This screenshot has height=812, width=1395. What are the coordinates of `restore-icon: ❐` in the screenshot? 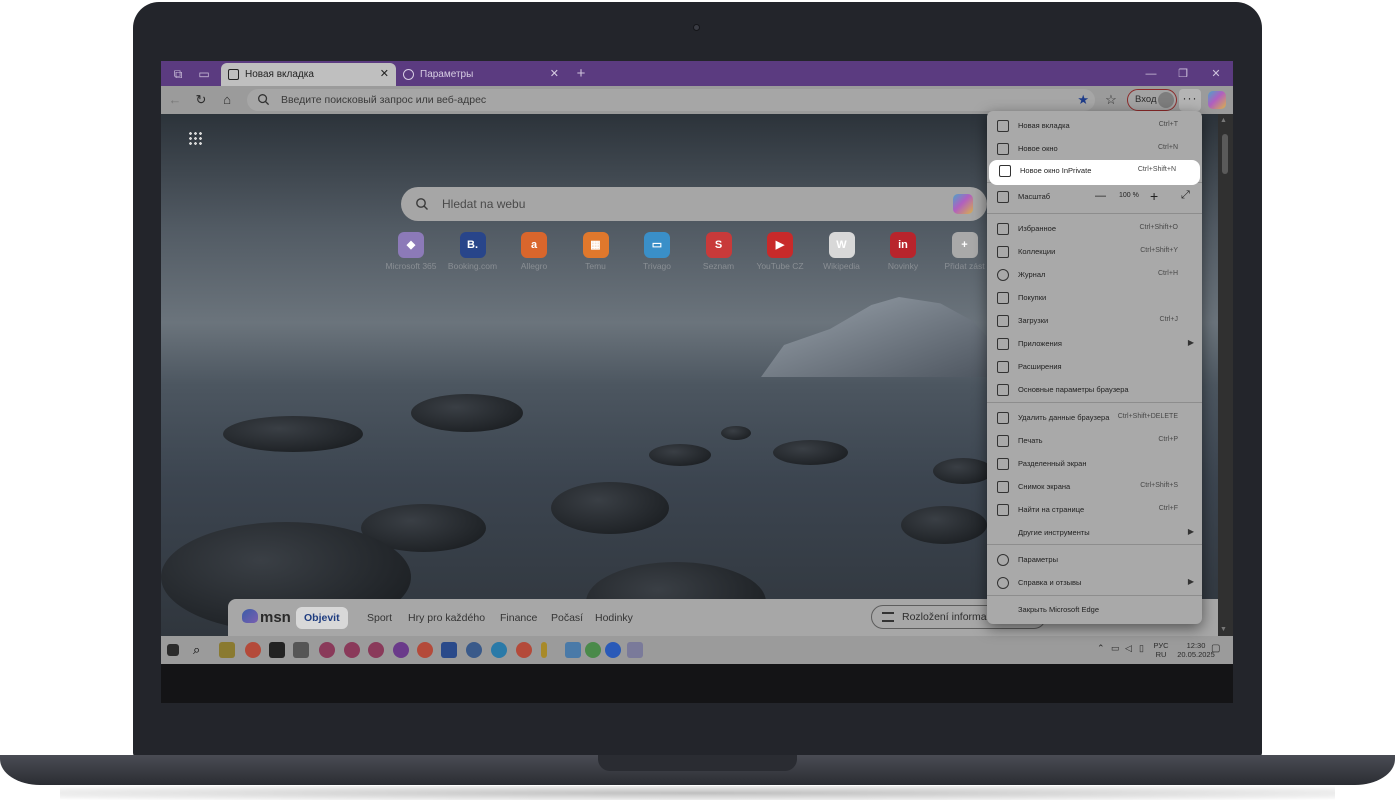 It's located at (1183, 74).